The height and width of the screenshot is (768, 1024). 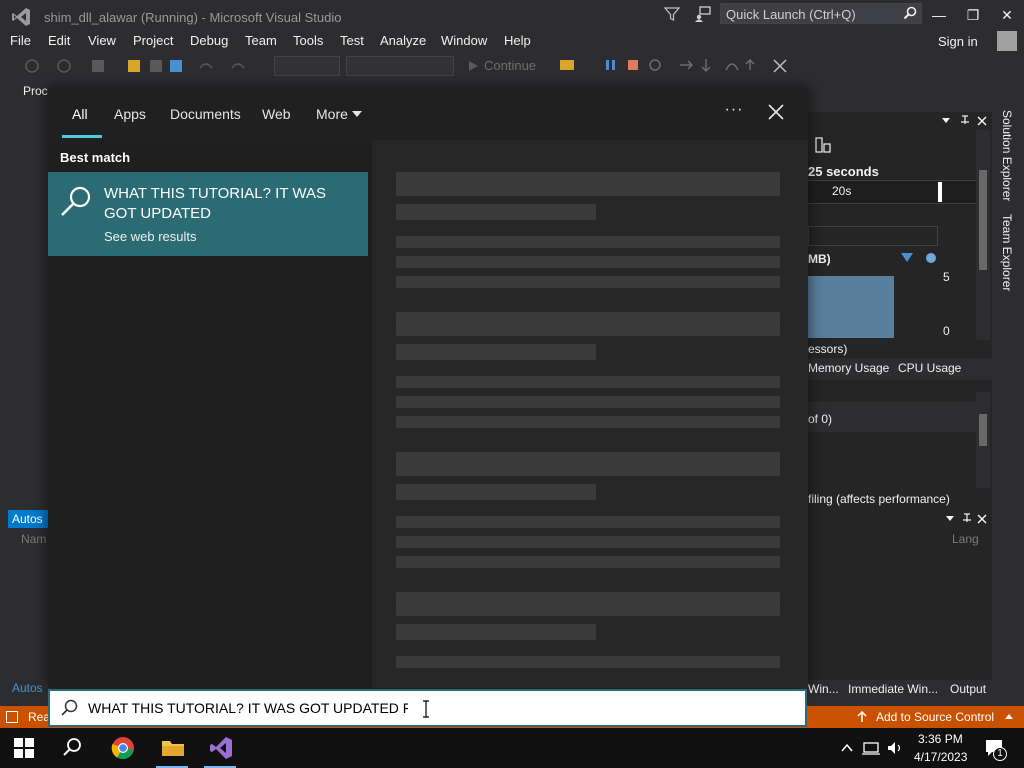 What do you see at coordinates (1007, 155) in the screenshot?
I see `tab-solution-explorer: Solution Explorer` at bounding box center [1007, 155].